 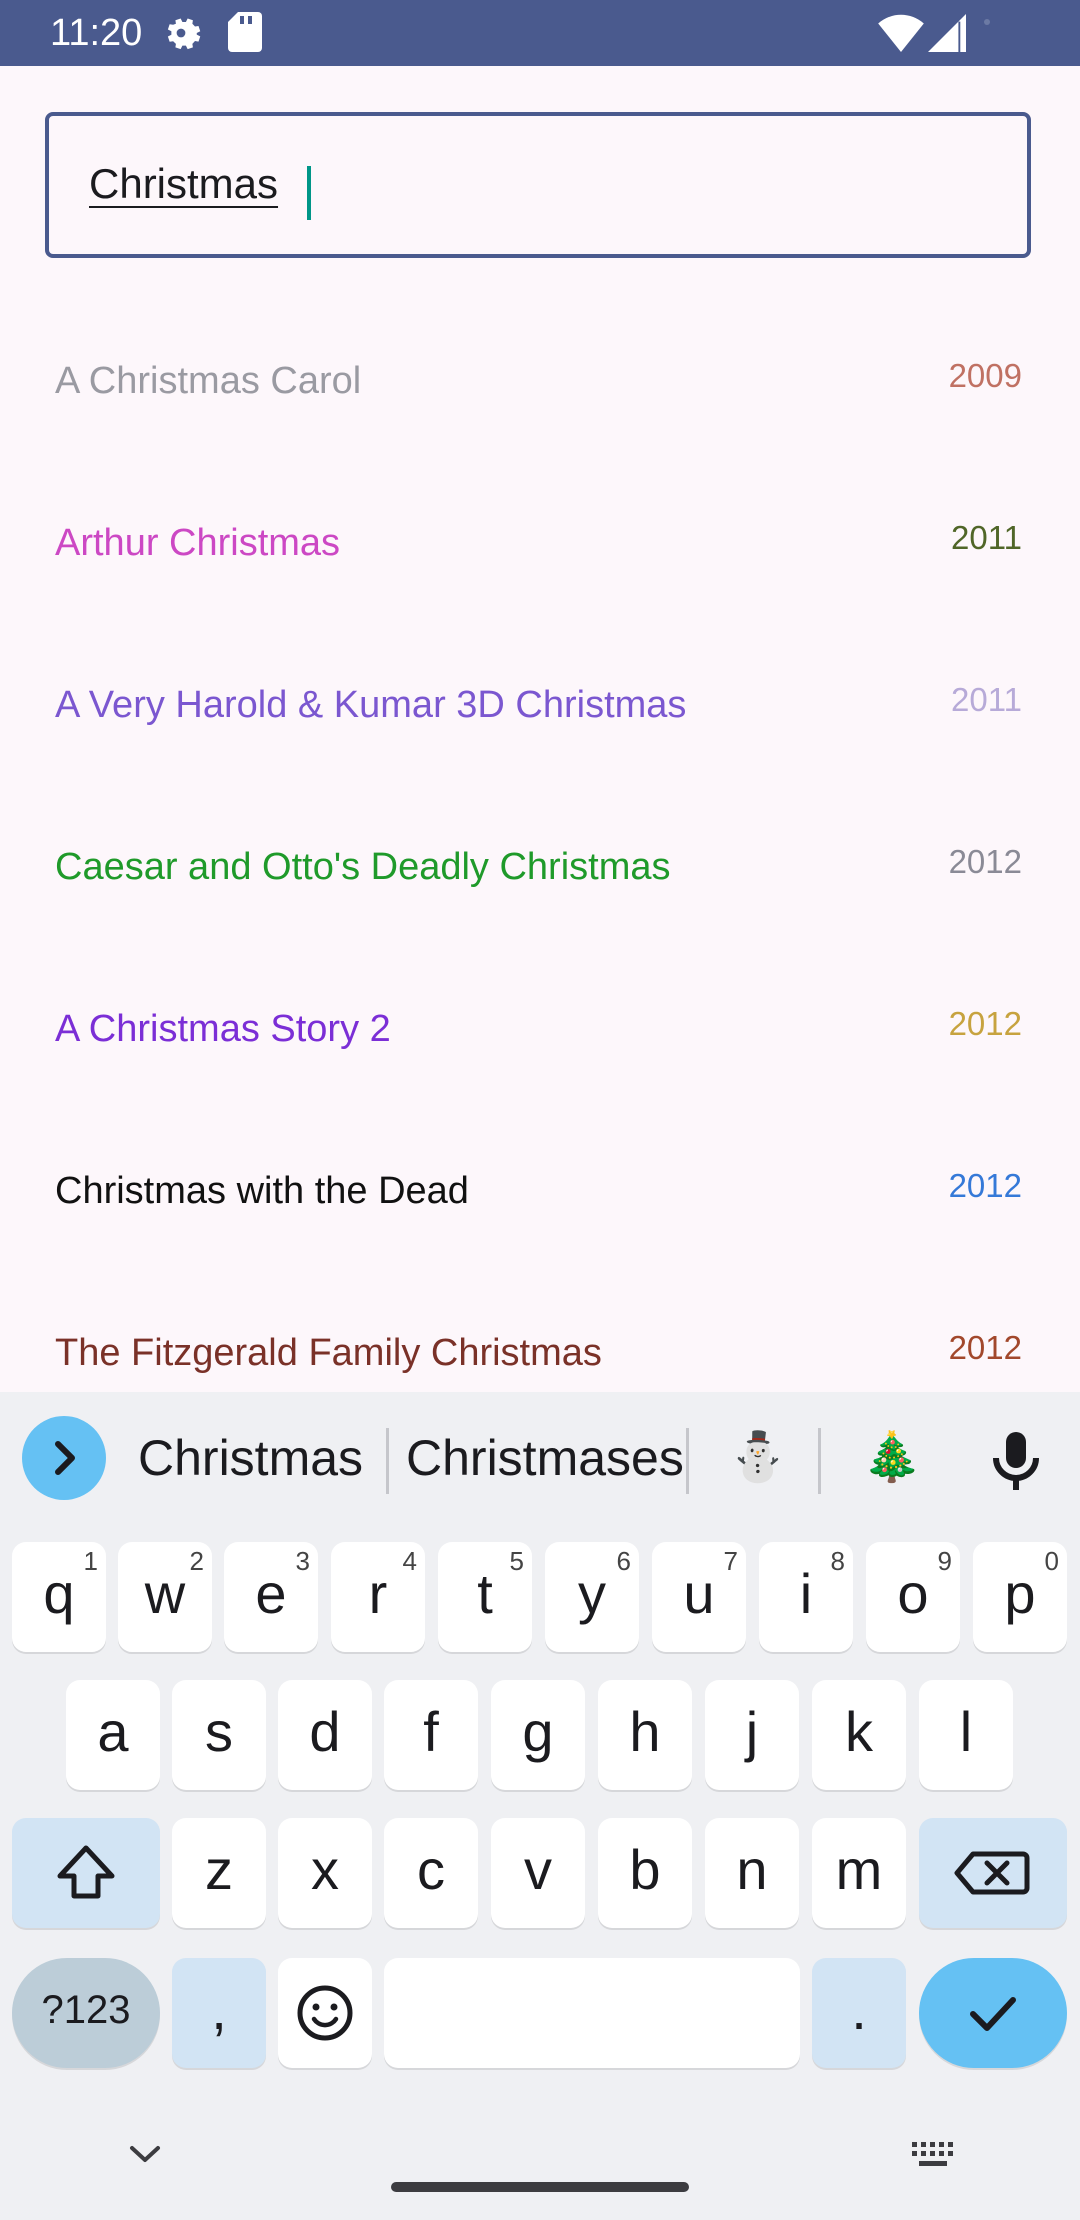 I want to click on home-gesture-bar, so click(x=540, y=2187).